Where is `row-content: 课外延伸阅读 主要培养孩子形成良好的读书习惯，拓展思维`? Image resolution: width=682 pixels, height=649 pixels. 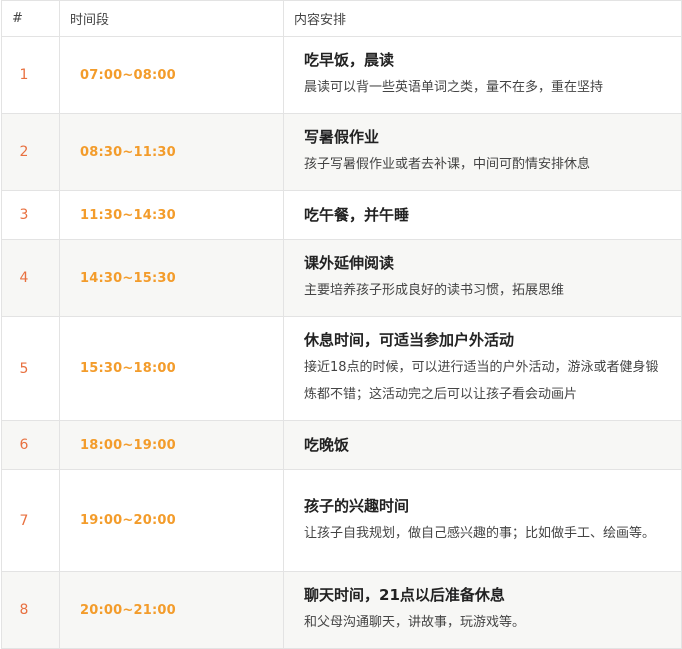
row-content: 课外延伸阅读 主要培养孩子形成良好的读书习惯，拓展思维 is located at coordinates (482, 278).